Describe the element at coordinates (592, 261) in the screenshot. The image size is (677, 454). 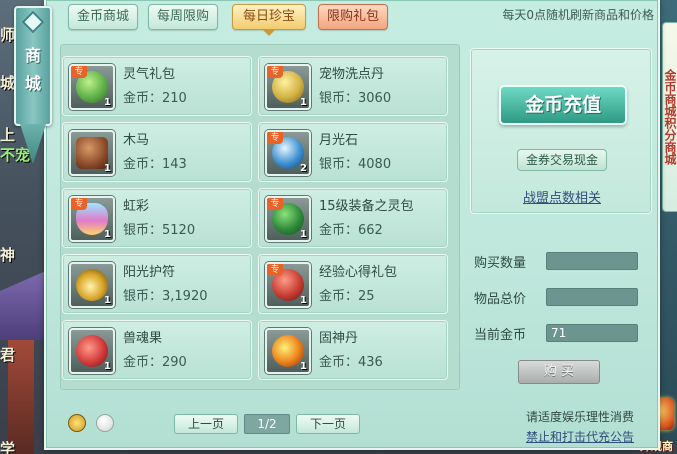
I see `quantity-input` at that location.